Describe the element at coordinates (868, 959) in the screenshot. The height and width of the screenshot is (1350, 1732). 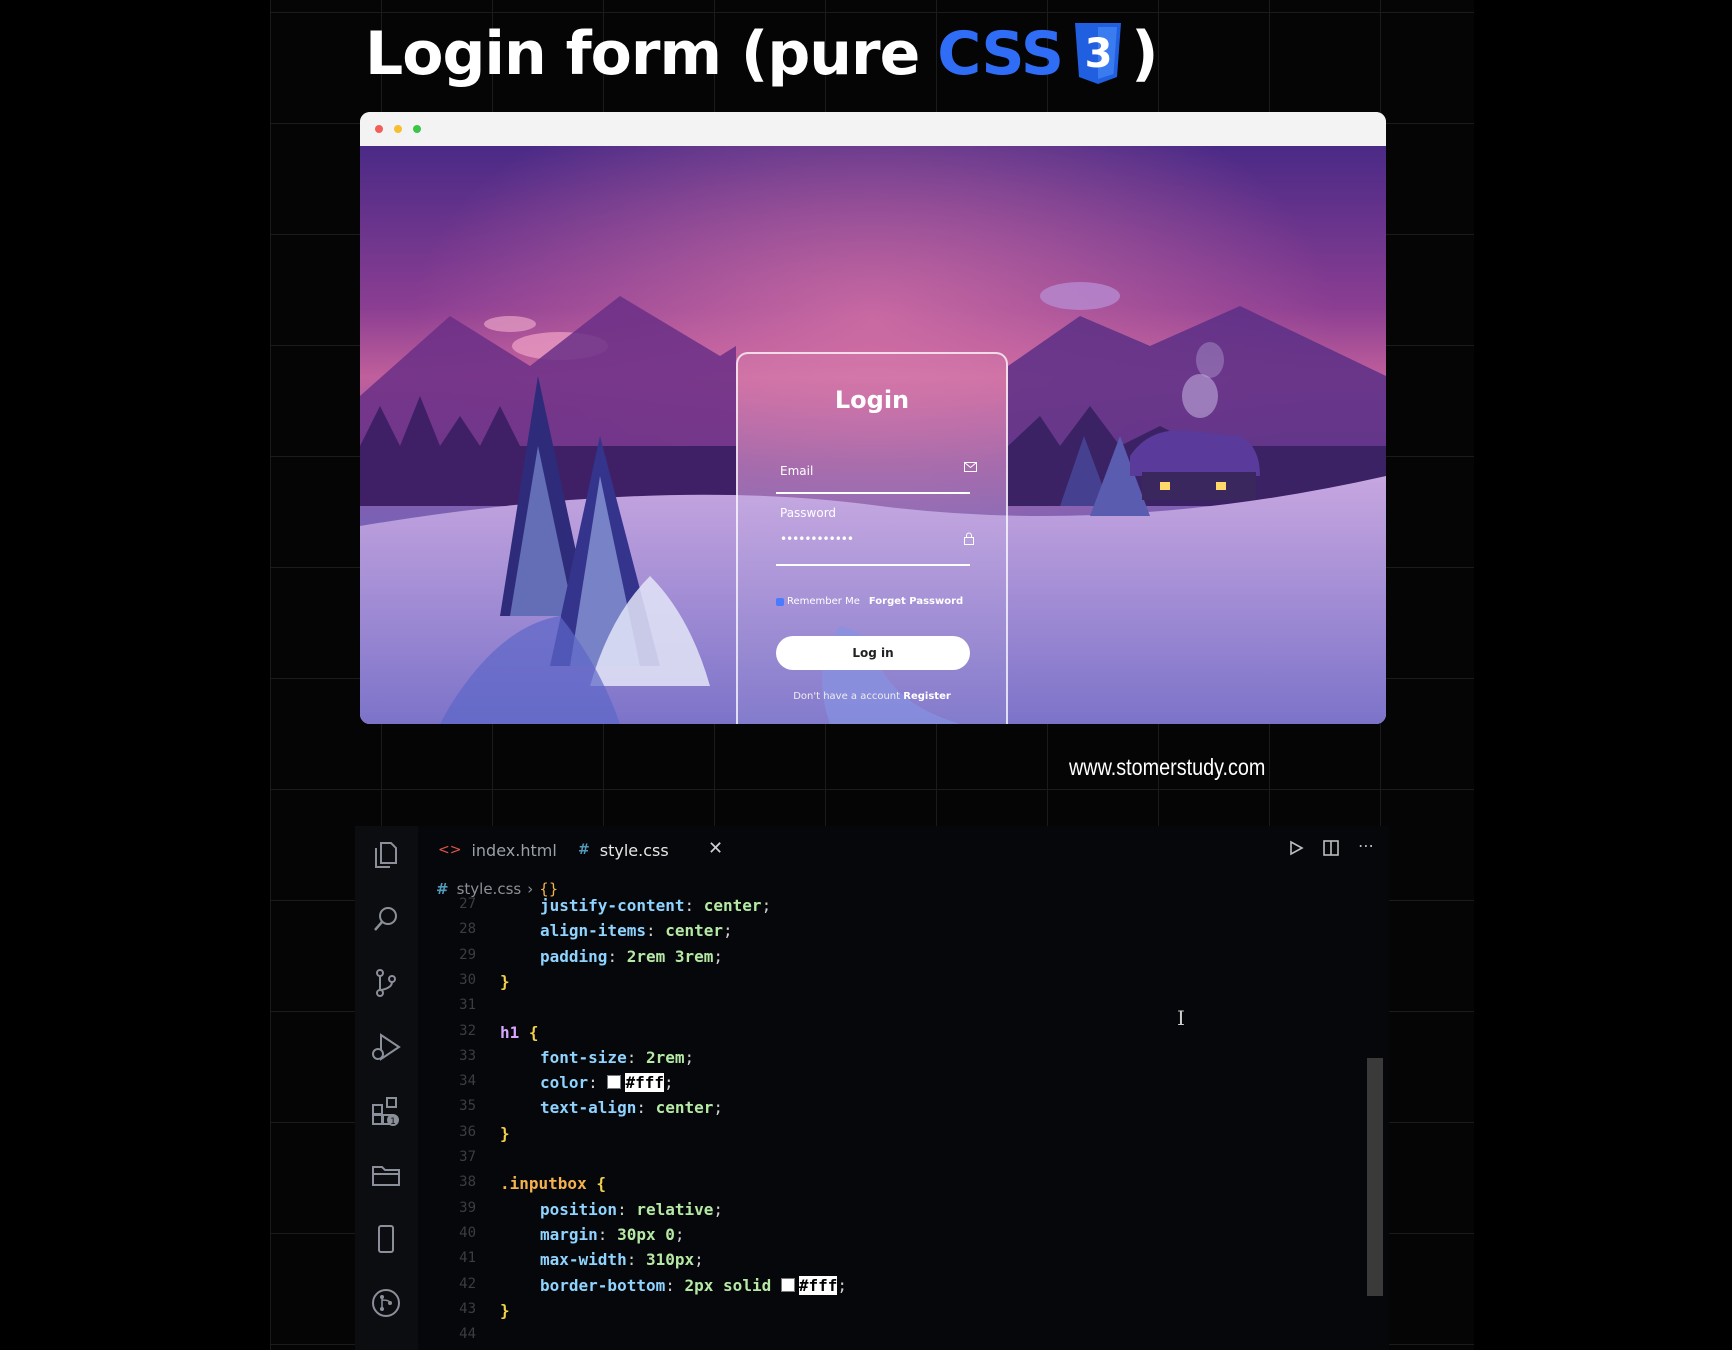
I see `code-line: 29 padding: 2rem 3rem;` at that location.